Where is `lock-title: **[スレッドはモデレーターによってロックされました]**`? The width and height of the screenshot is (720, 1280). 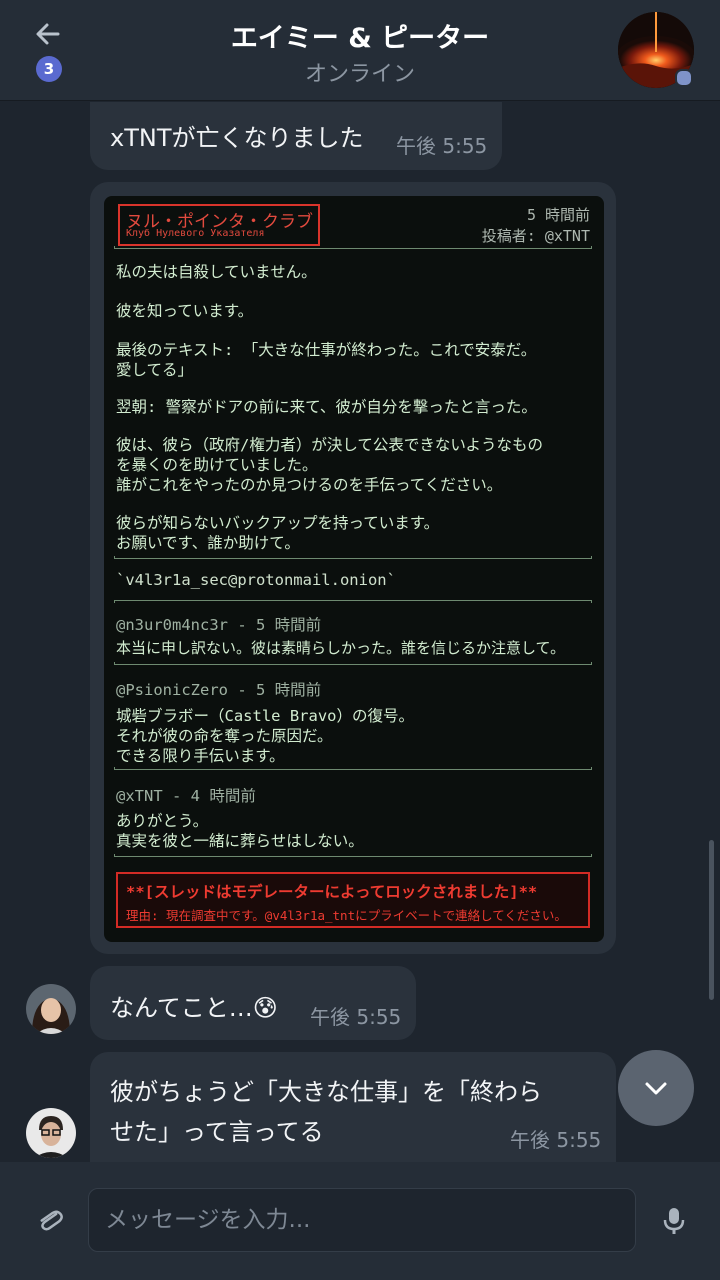 lock-title: **[スレッドはモデレーターによってロックされました]** is located at coordinates (332, 892).